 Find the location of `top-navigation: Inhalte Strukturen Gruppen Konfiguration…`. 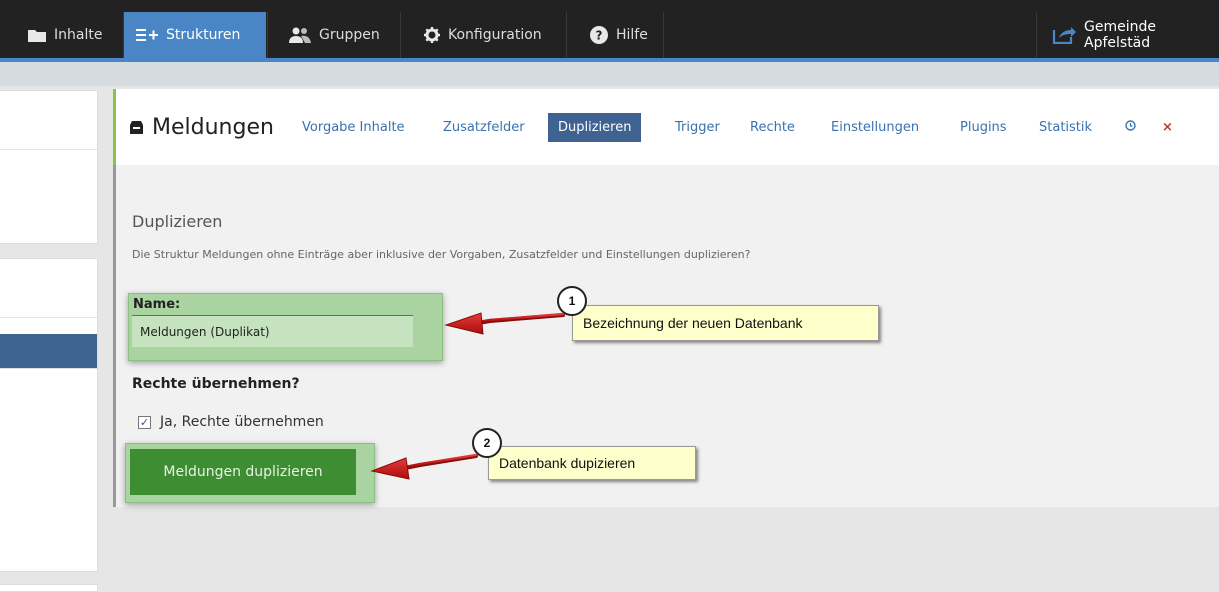

top-navigation: Inhalte Strukturen Gruppen Konfiguration… is located at coordinates (609, 29).